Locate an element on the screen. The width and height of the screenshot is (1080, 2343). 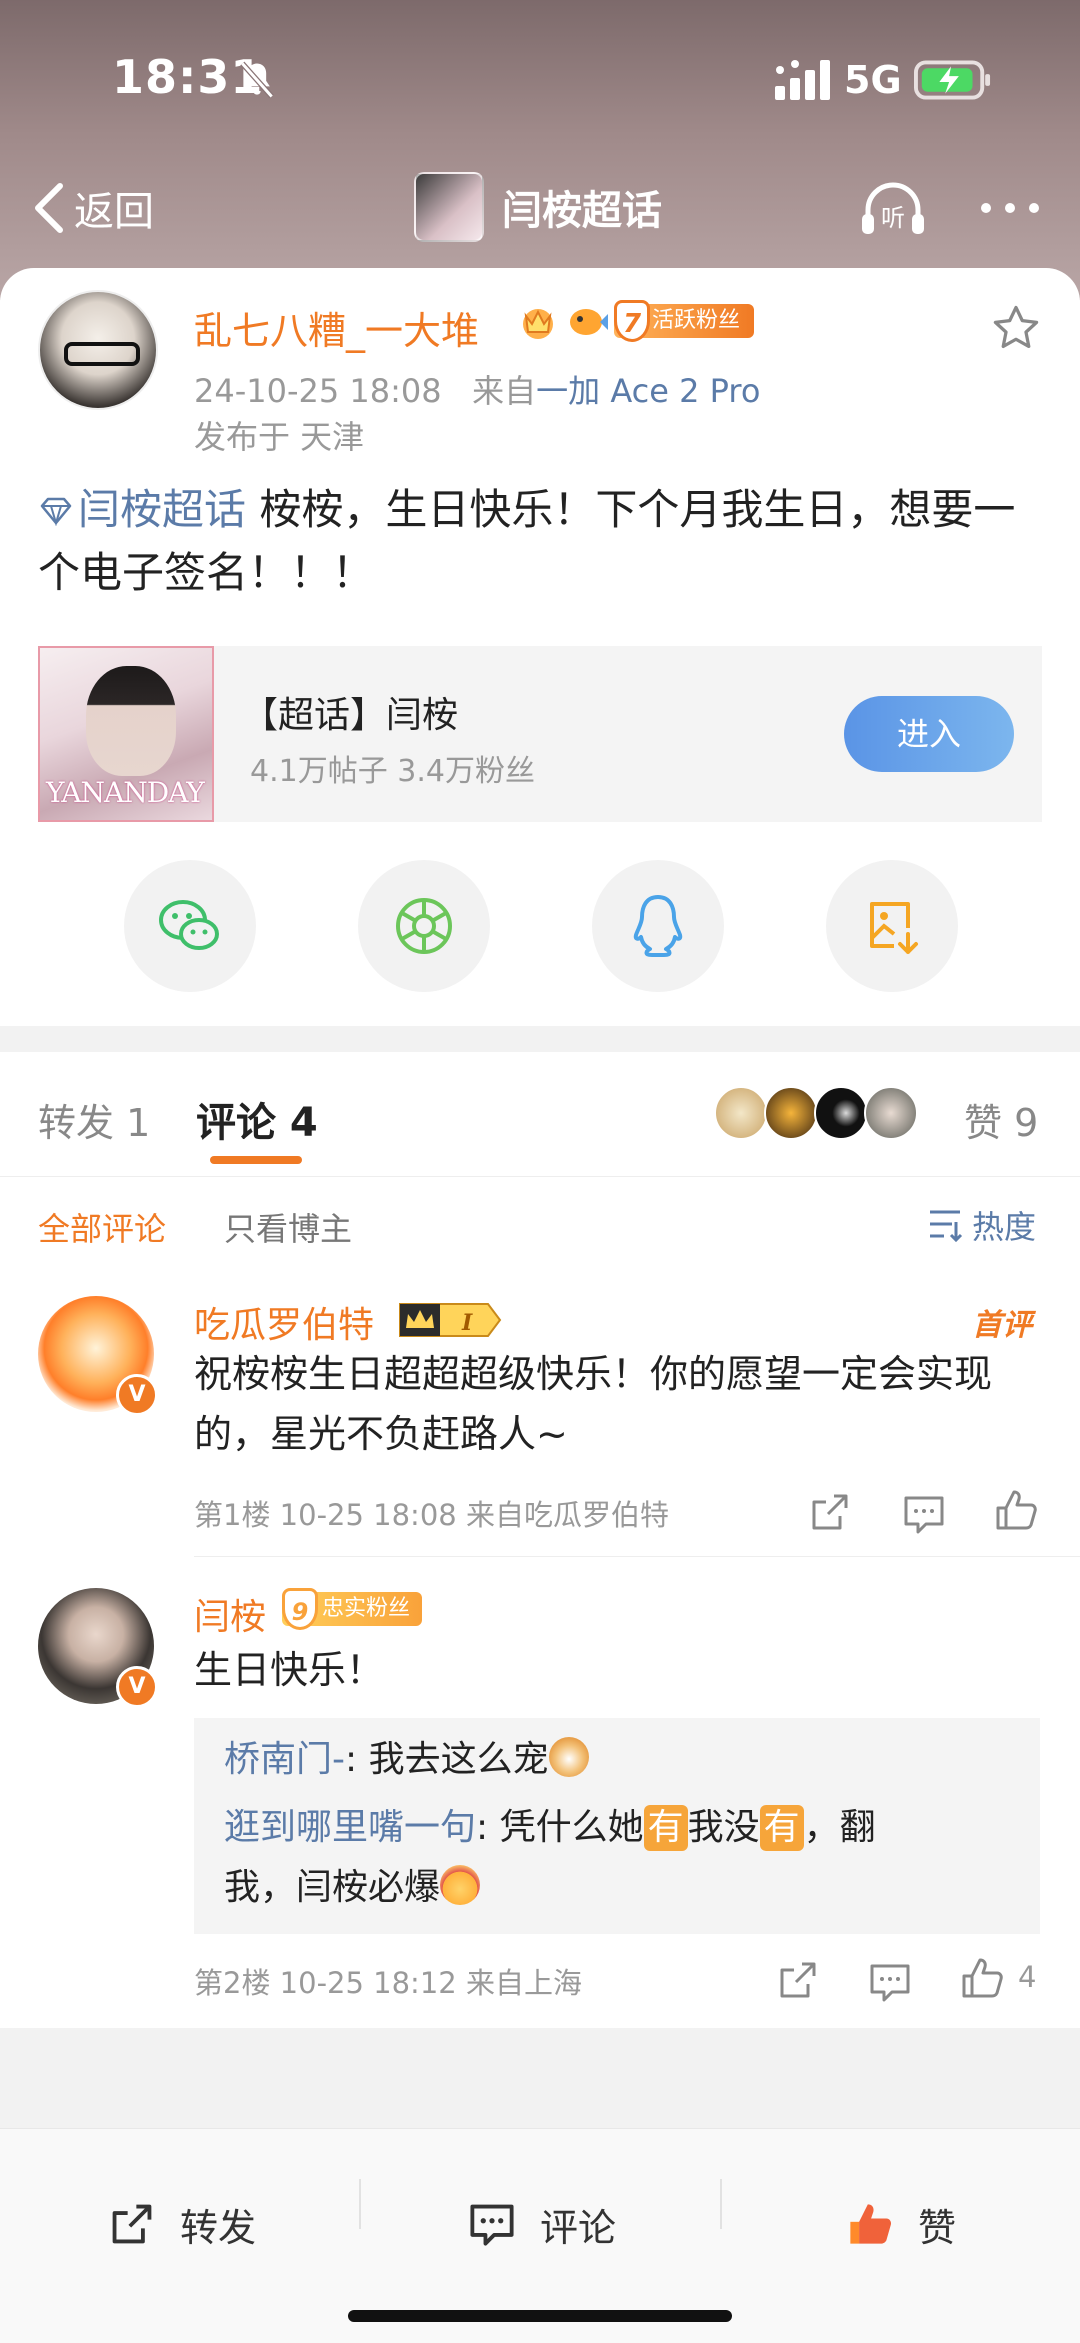
source-prefix: 来自 is located at coordinates (504, 391).